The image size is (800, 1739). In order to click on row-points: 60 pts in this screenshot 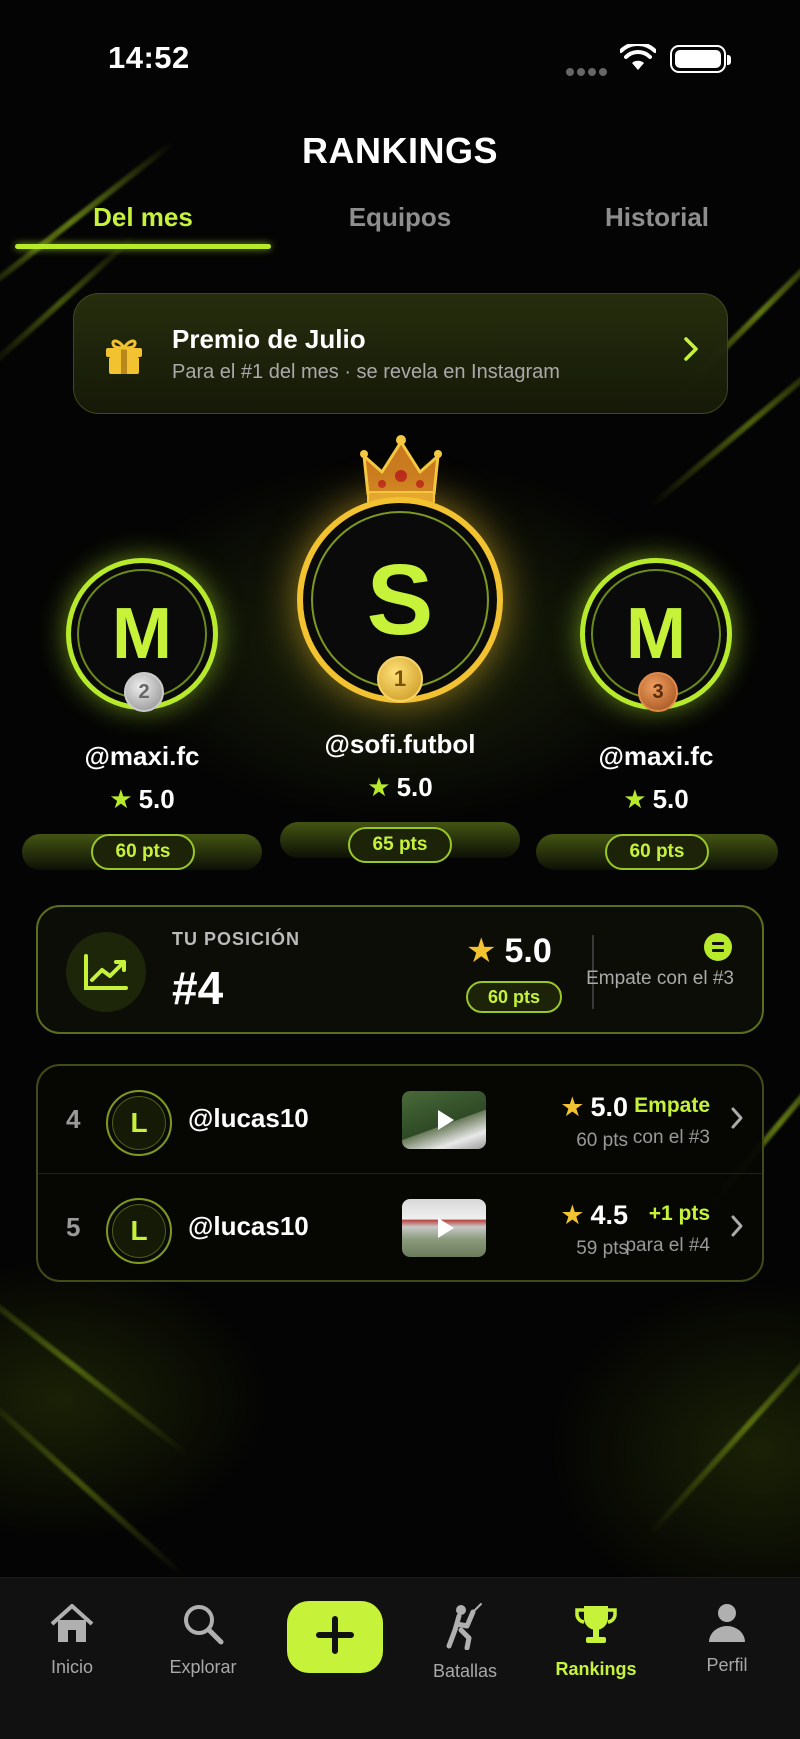, I will do `click(602, 1140)`.